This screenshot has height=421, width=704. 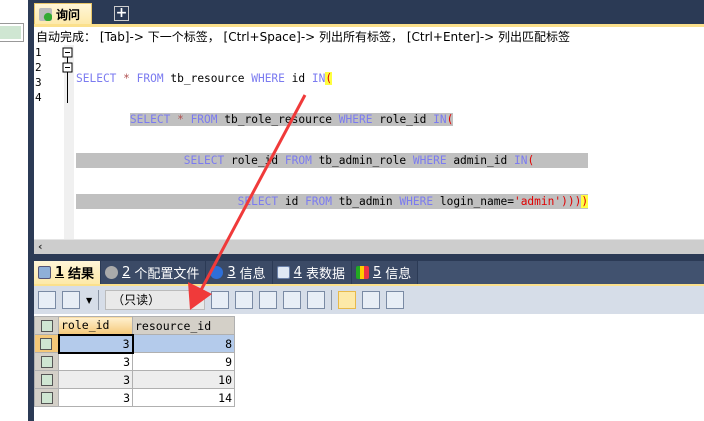 What do you see at coordinates (369, 12) in the screenshot?
I see `query-tab-bar` at bounding box center [369, 12].